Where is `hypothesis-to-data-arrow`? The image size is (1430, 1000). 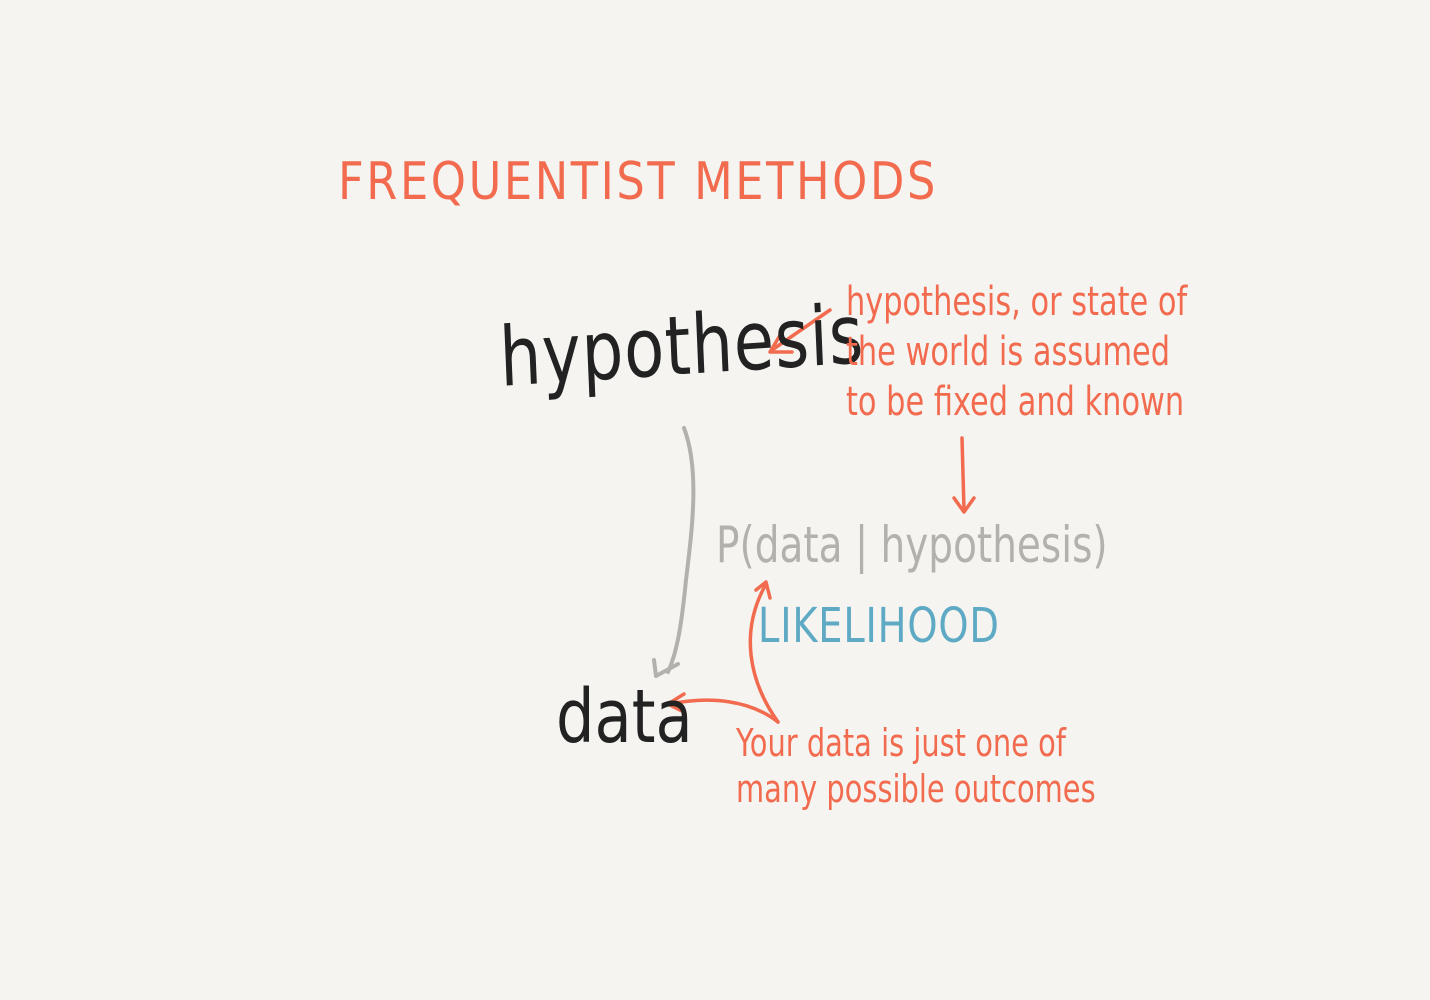 hypothesis-to-data-arrow is located at coordinates (681, 550).